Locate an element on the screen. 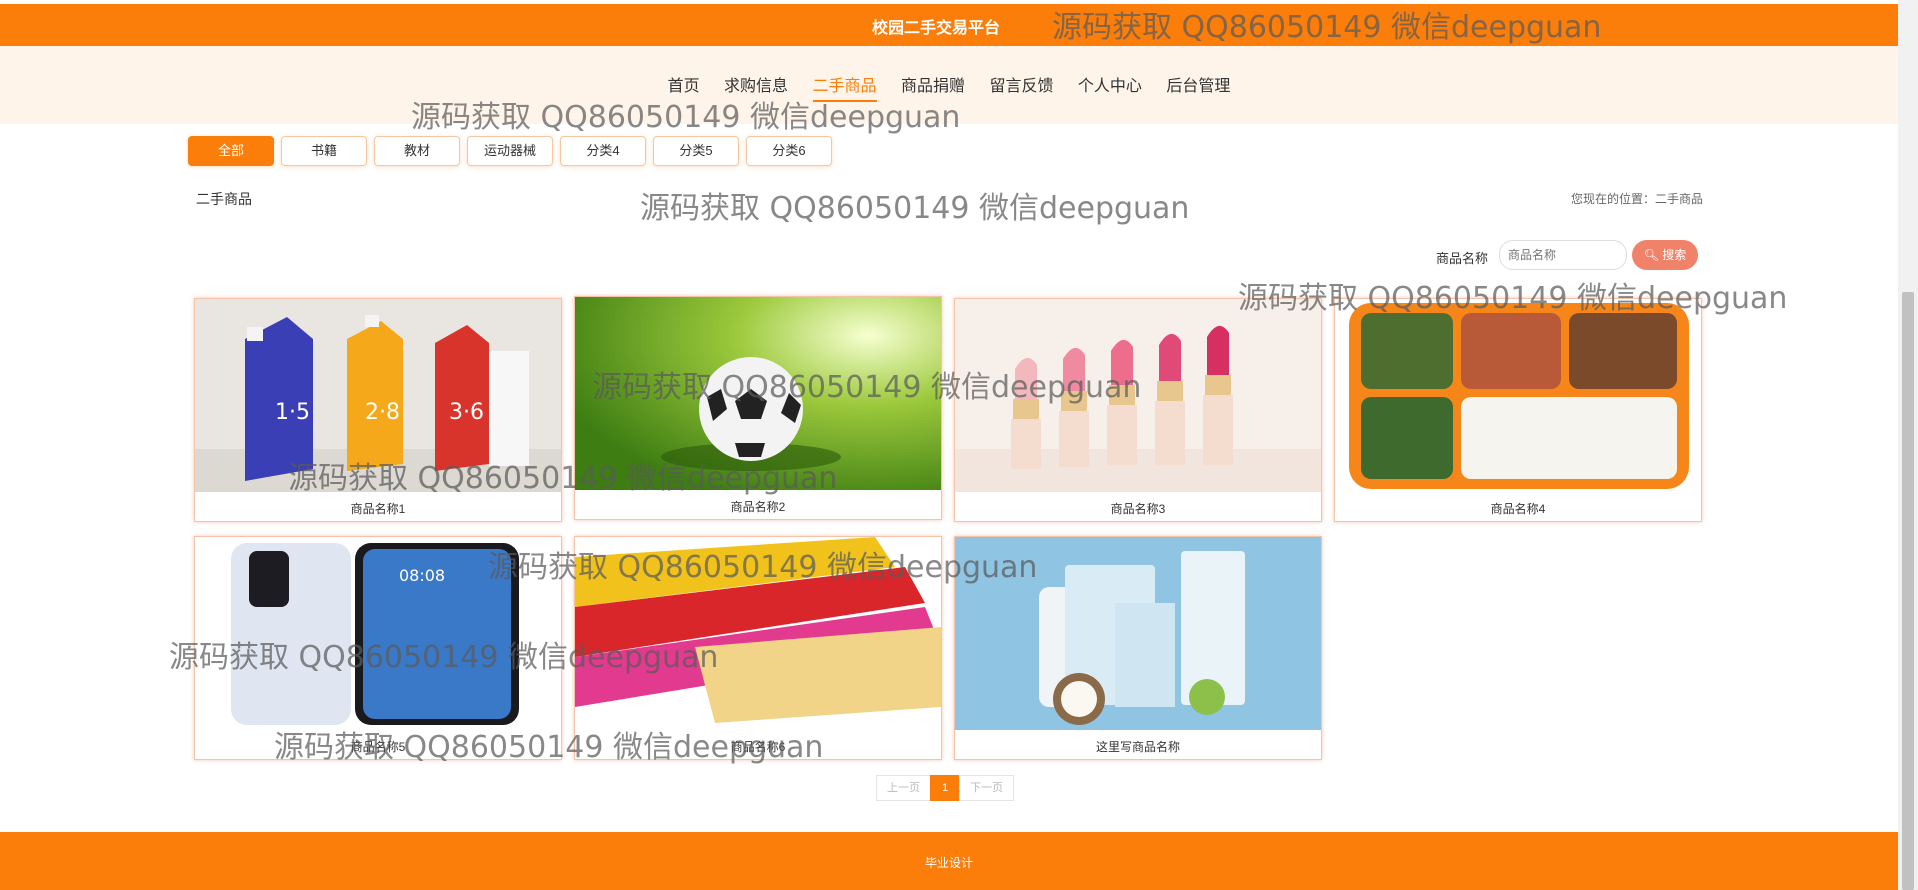  search-label: 商品名称 is located at coordinates (1462, 258).